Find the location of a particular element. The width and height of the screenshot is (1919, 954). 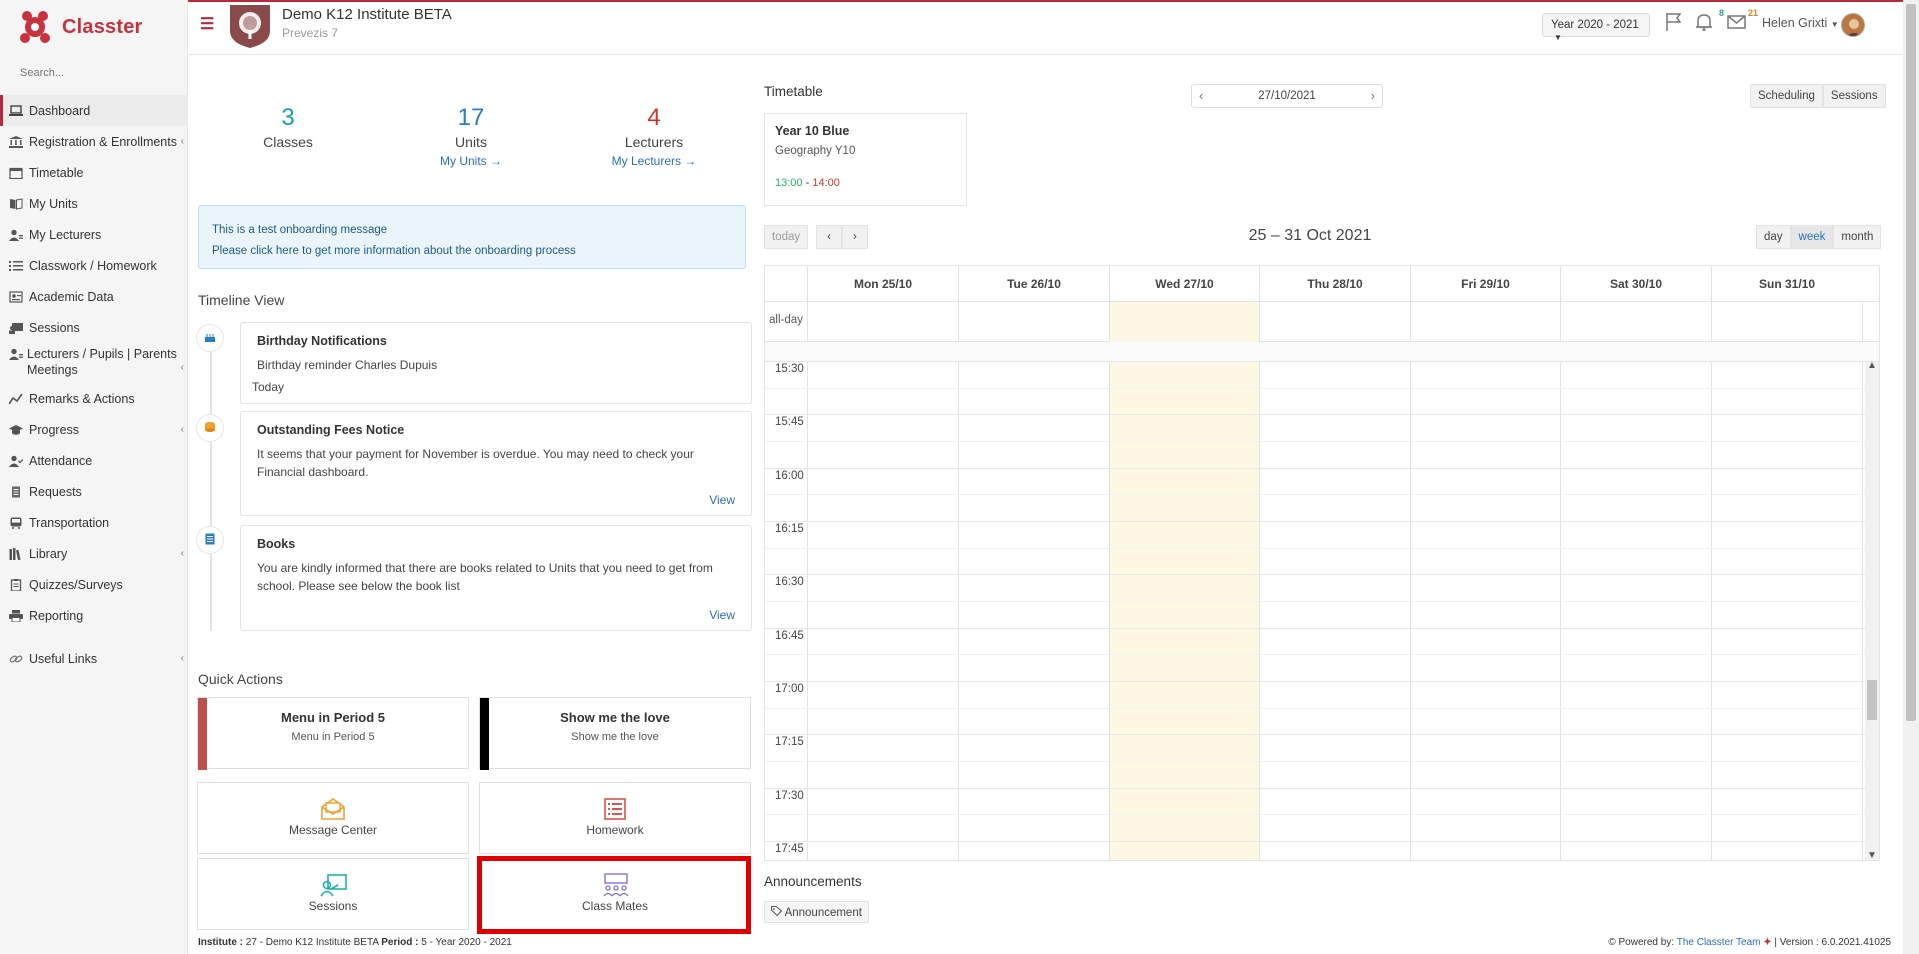

stat-units-value: 17 is located at coordinates (471, 117).